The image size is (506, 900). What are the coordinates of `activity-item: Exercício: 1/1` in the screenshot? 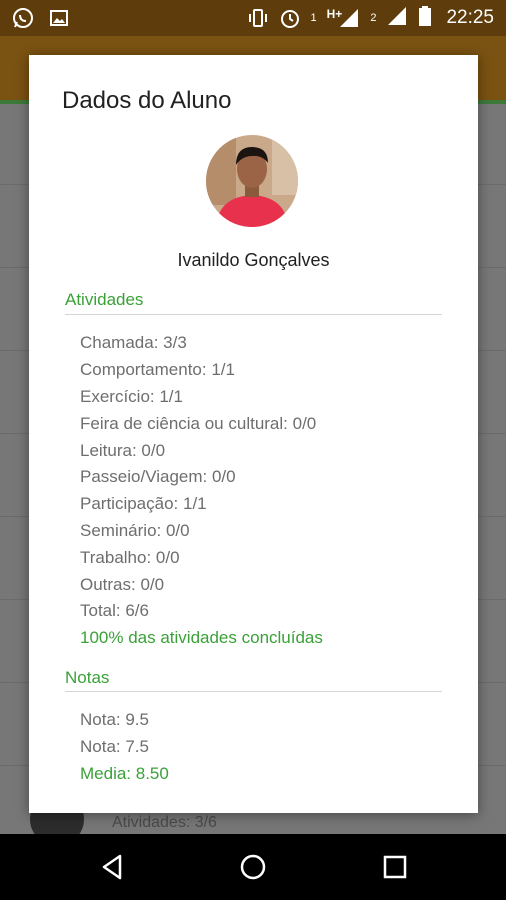 It's located at (131, 396).